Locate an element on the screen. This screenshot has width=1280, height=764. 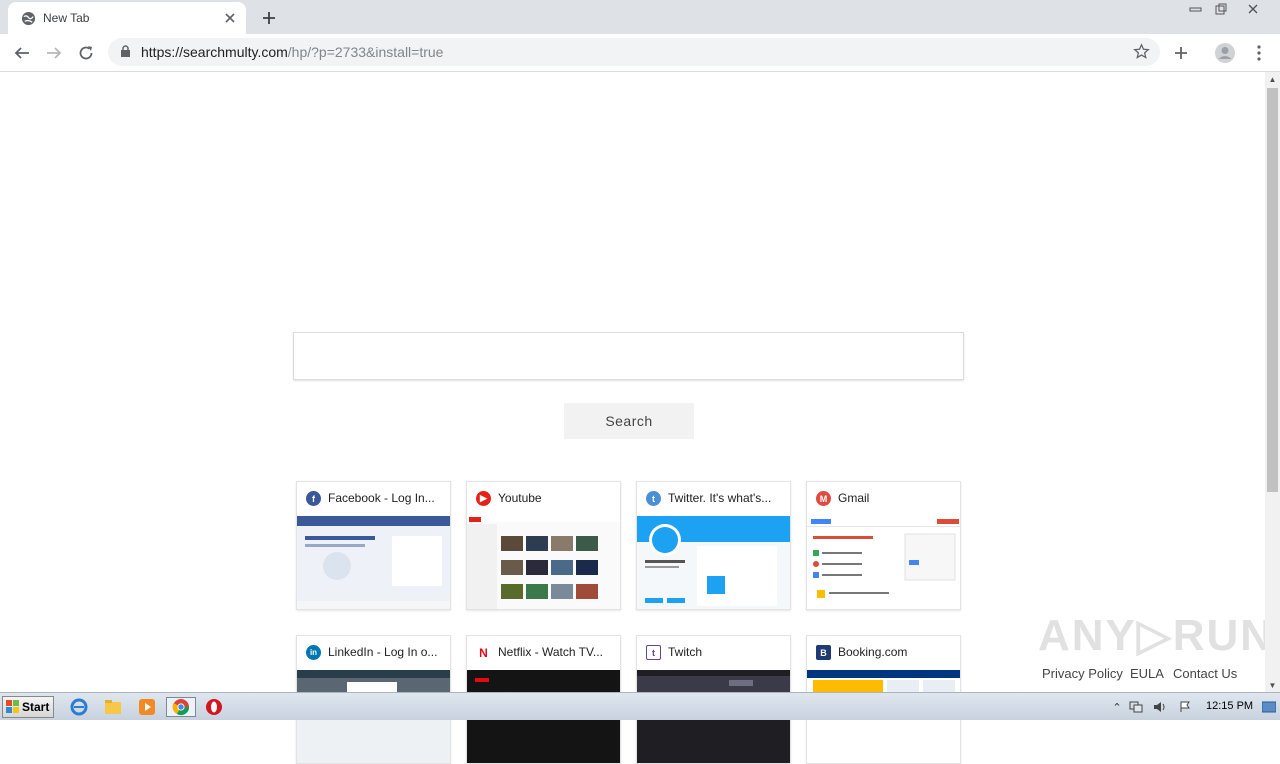
media-player-icon is located at coordinates (147, 707).